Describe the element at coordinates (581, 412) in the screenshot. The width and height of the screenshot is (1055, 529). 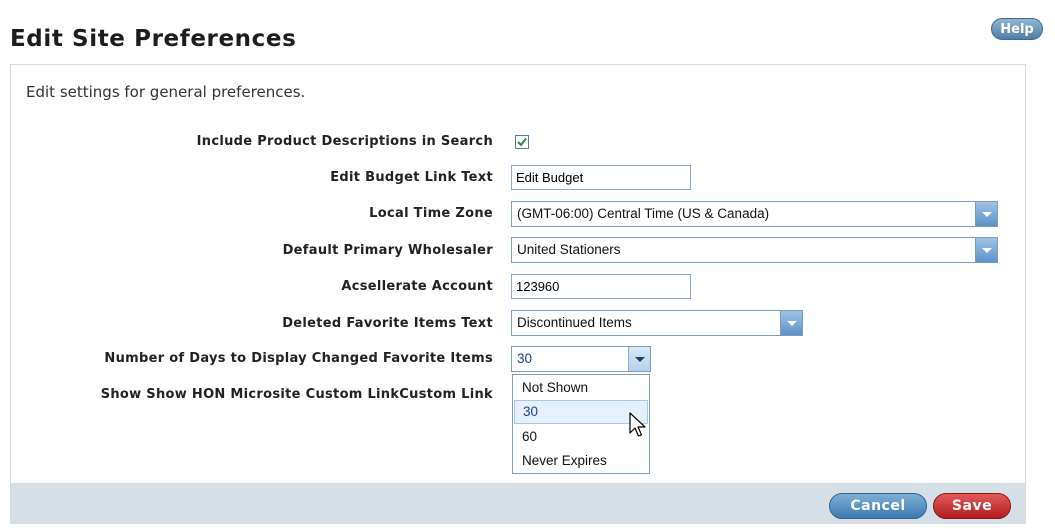
I see `option-30: 30` at that location.